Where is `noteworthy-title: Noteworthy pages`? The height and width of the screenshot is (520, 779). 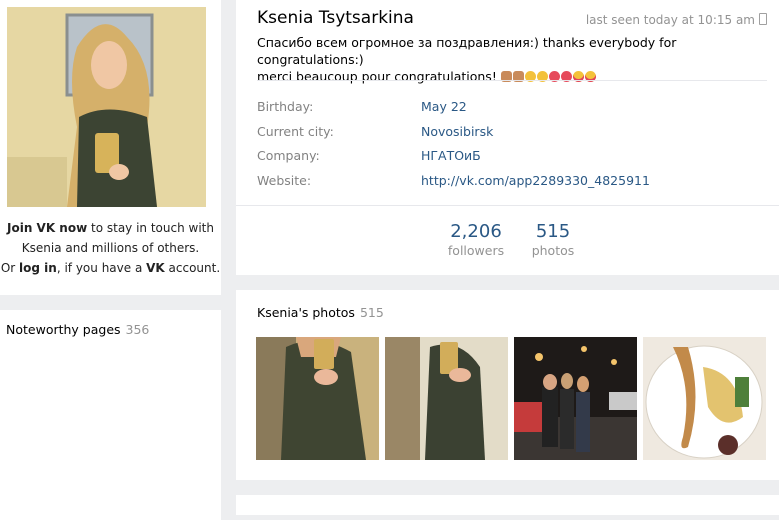
noteworthy-title: Noteworthy pages is located at coordinates (63, 329).